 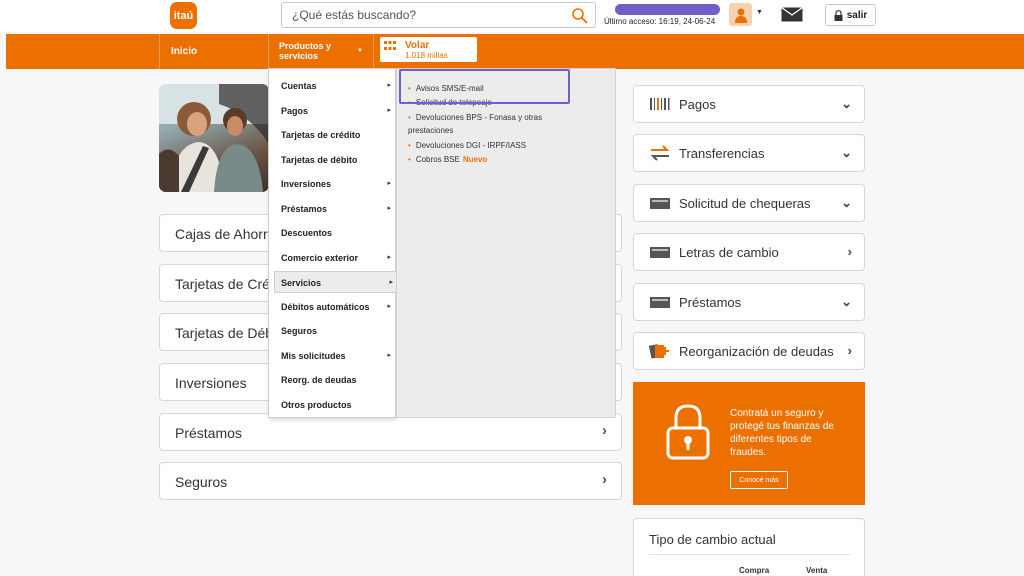 What do you see at coordinates (333, 258) in the screenshot?
I see `menu-item-comercio-exterior: Comercio exterior ▸` at bounding box center [333, 258].